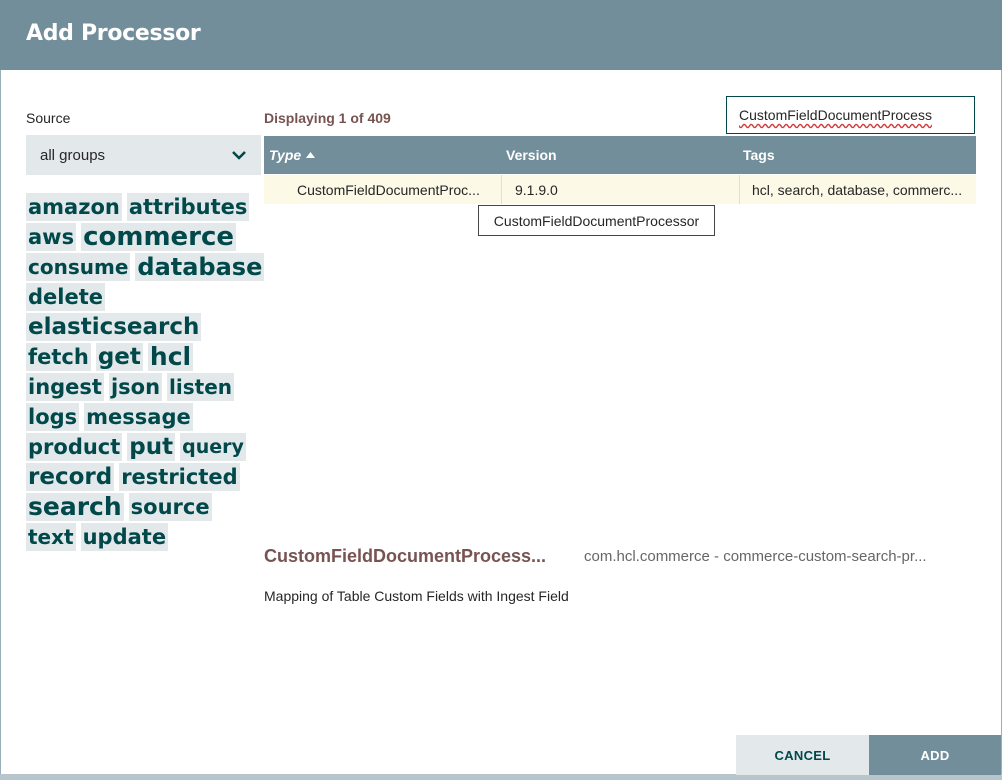  I want to click on source-group-value: all groups, so click(73, 155).